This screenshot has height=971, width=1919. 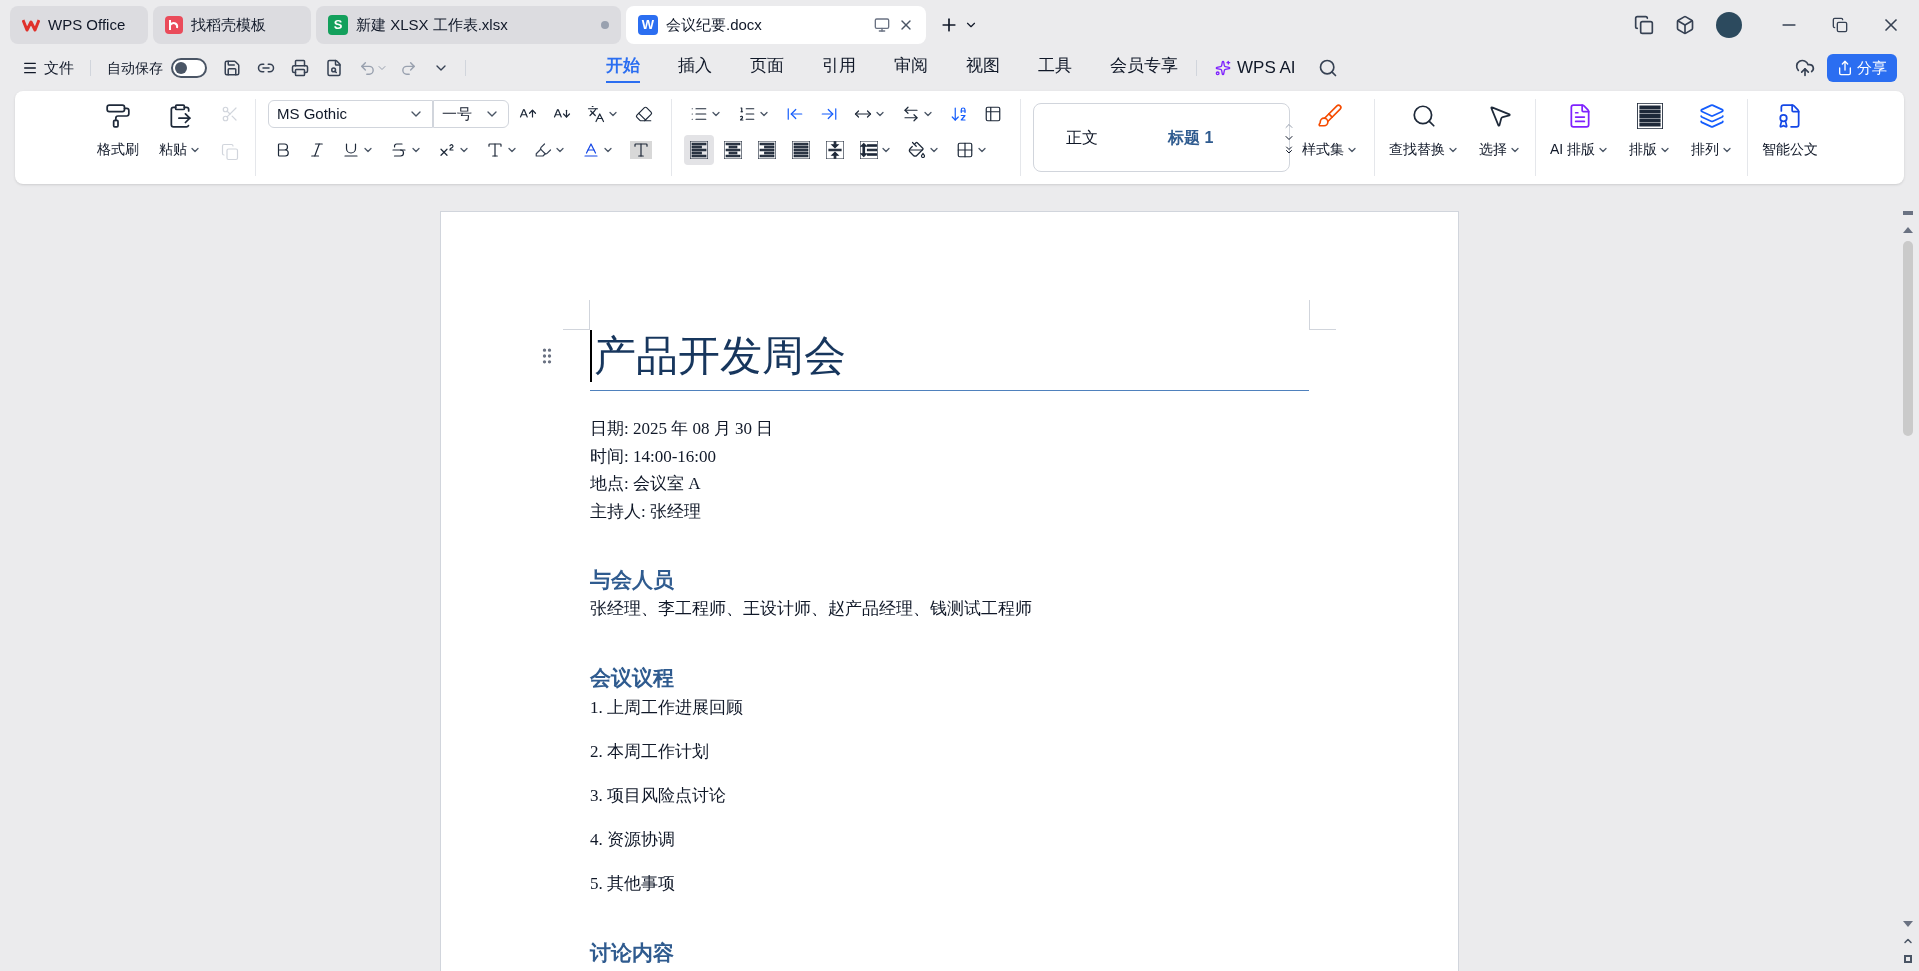 What do you see at coordinates (1712, 116) in the screenshot?
I see `arrange-icon` at bounding box center [1712, 116].